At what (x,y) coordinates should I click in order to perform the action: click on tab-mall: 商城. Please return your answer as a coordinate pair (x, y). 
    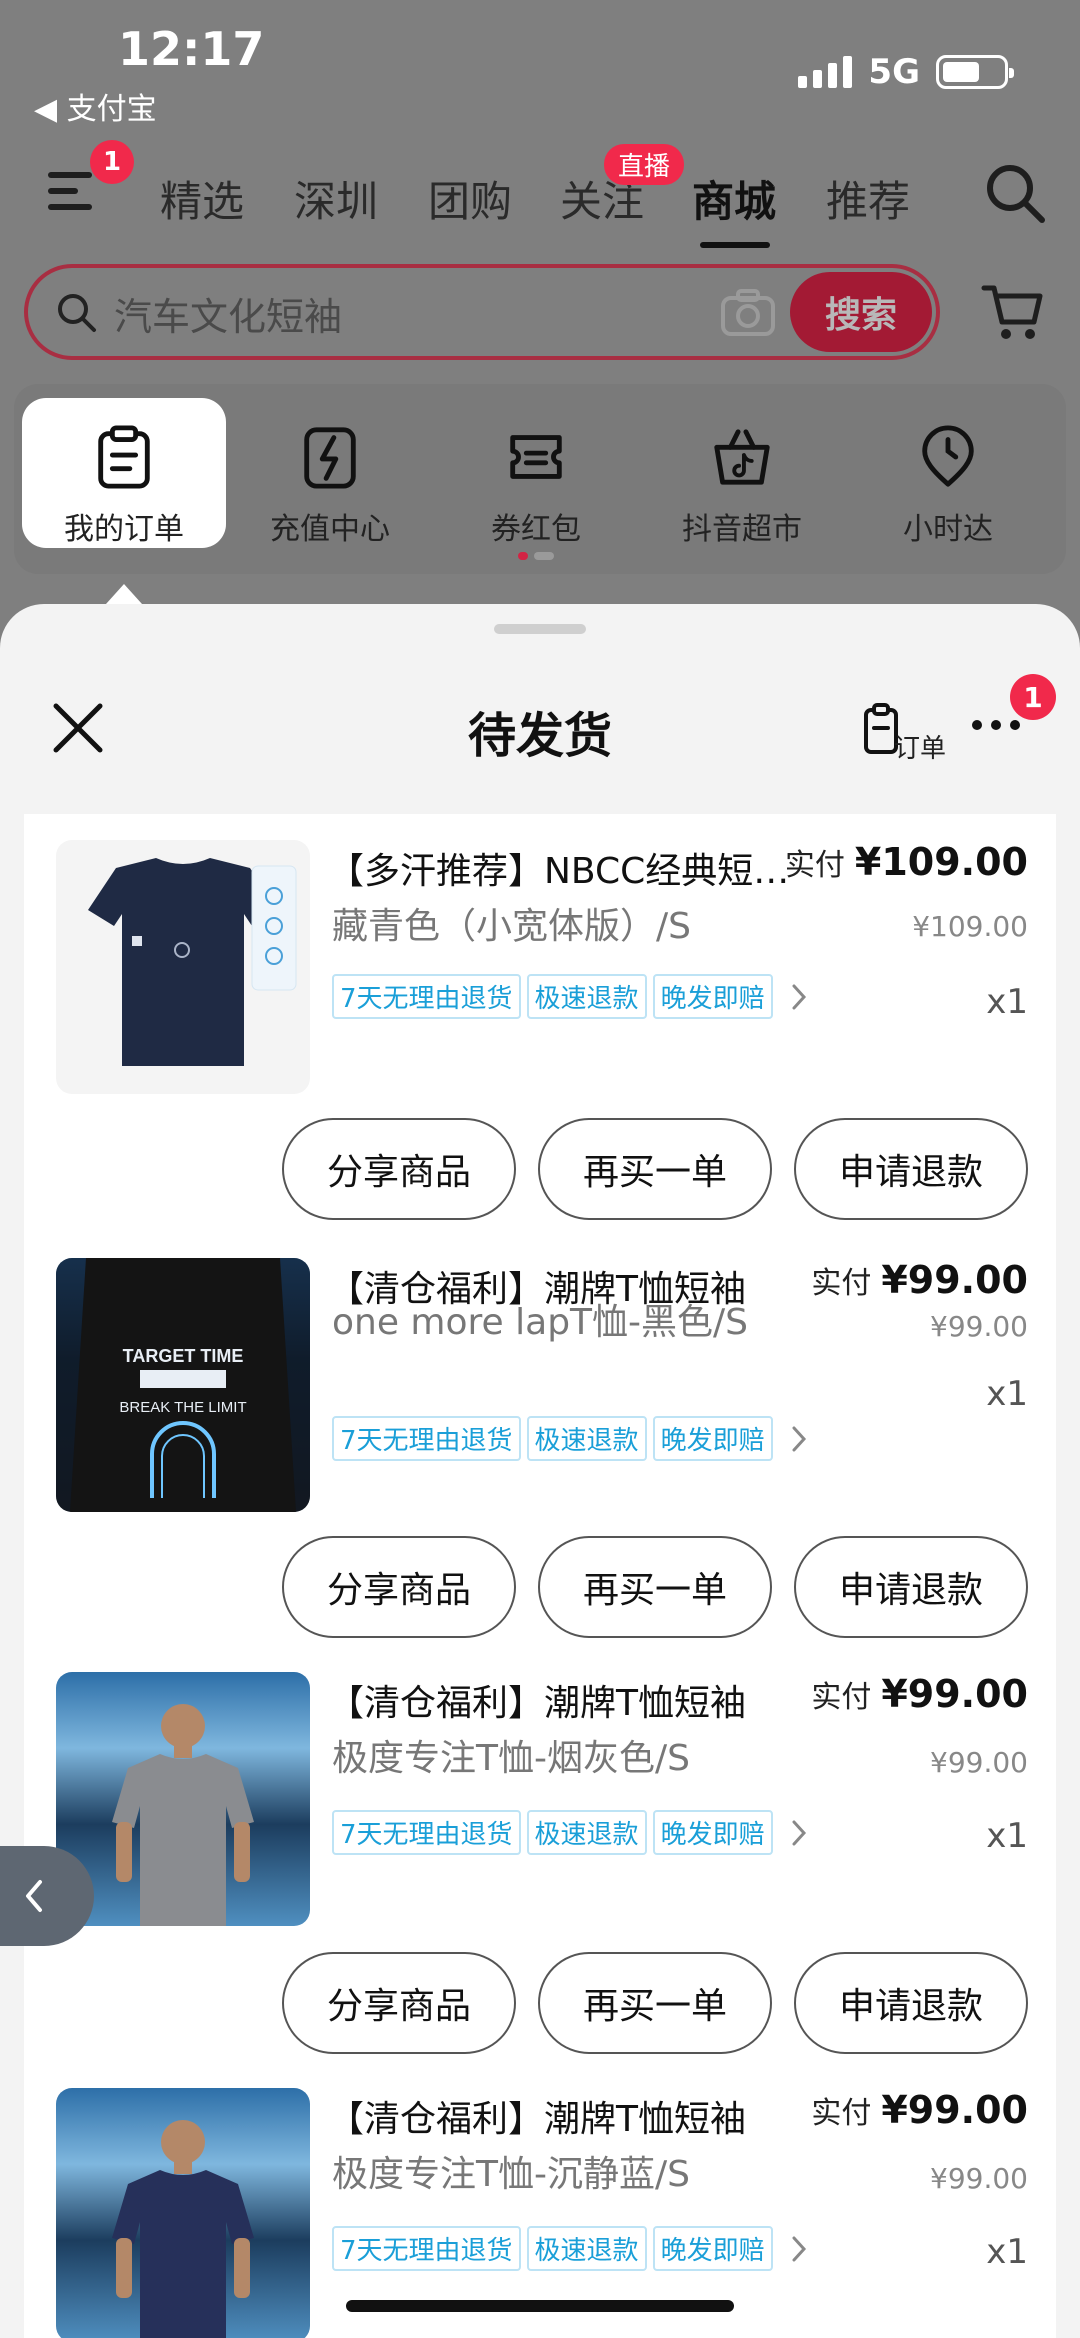
    Looking at the image, I should click on (734, 198).